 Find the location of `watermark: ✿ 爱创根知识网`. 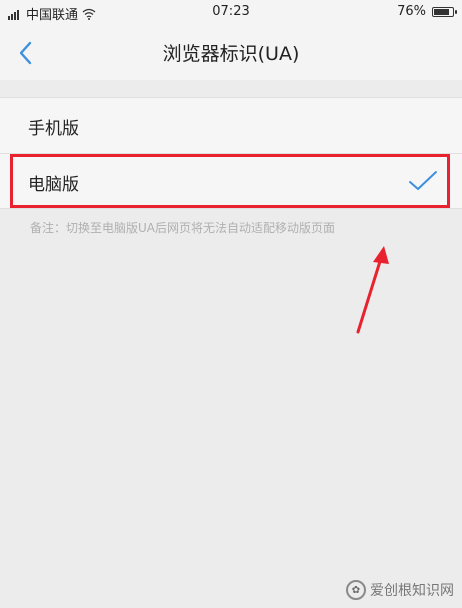

watermark: ✿ 爱创根知识网 is located at coordinates (400, 590).